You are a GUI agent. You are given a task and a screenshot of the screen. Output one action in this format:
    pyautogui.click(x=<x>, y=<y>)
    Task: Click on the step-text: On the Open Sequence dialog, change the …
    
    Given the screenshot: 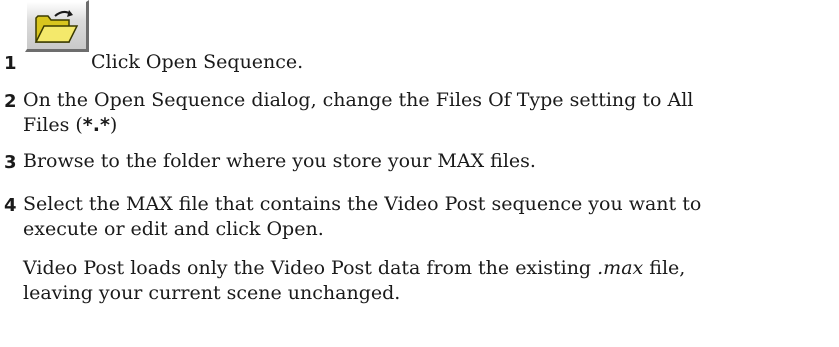 What is the action you would take?
    pyautogui.click(x=418, y=113)
    